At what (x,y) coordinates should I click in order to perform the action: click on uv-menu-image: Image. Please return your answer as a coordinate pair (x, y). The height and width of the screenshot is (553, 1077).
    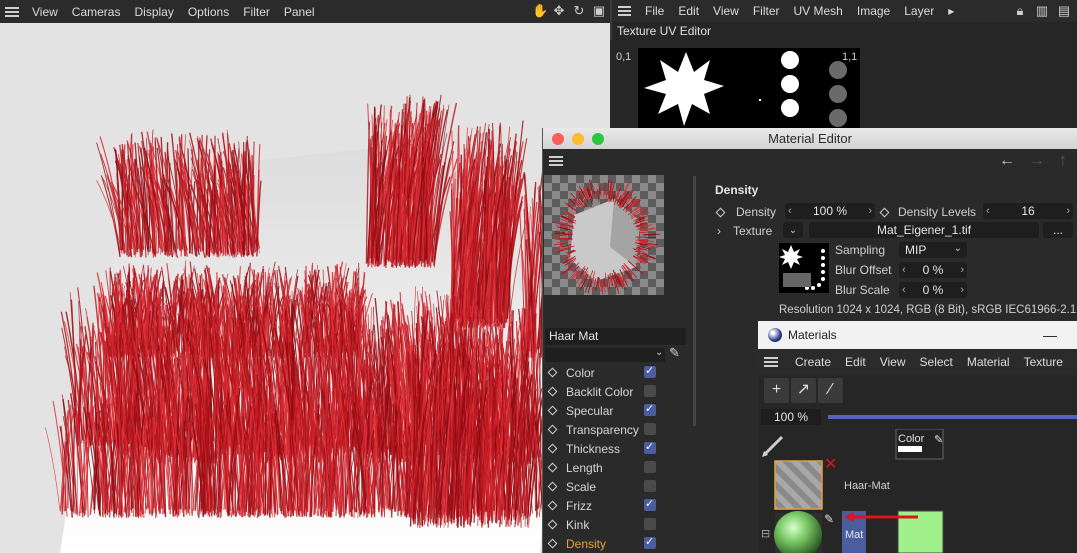
    Looking at the image, I should click on (873, 11).